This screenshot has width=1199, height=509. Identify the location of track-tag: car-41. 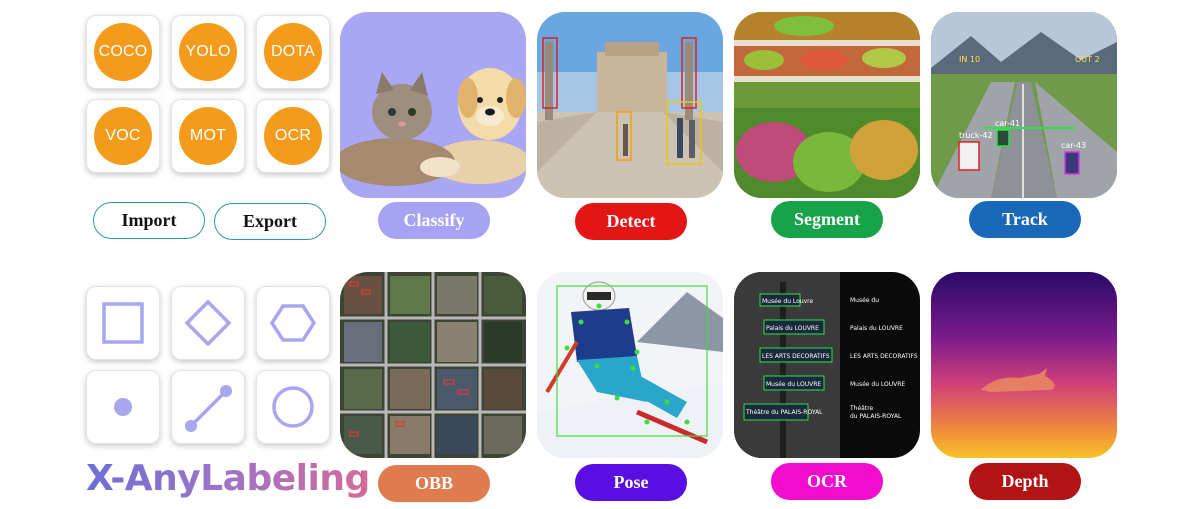
(1007, 123).